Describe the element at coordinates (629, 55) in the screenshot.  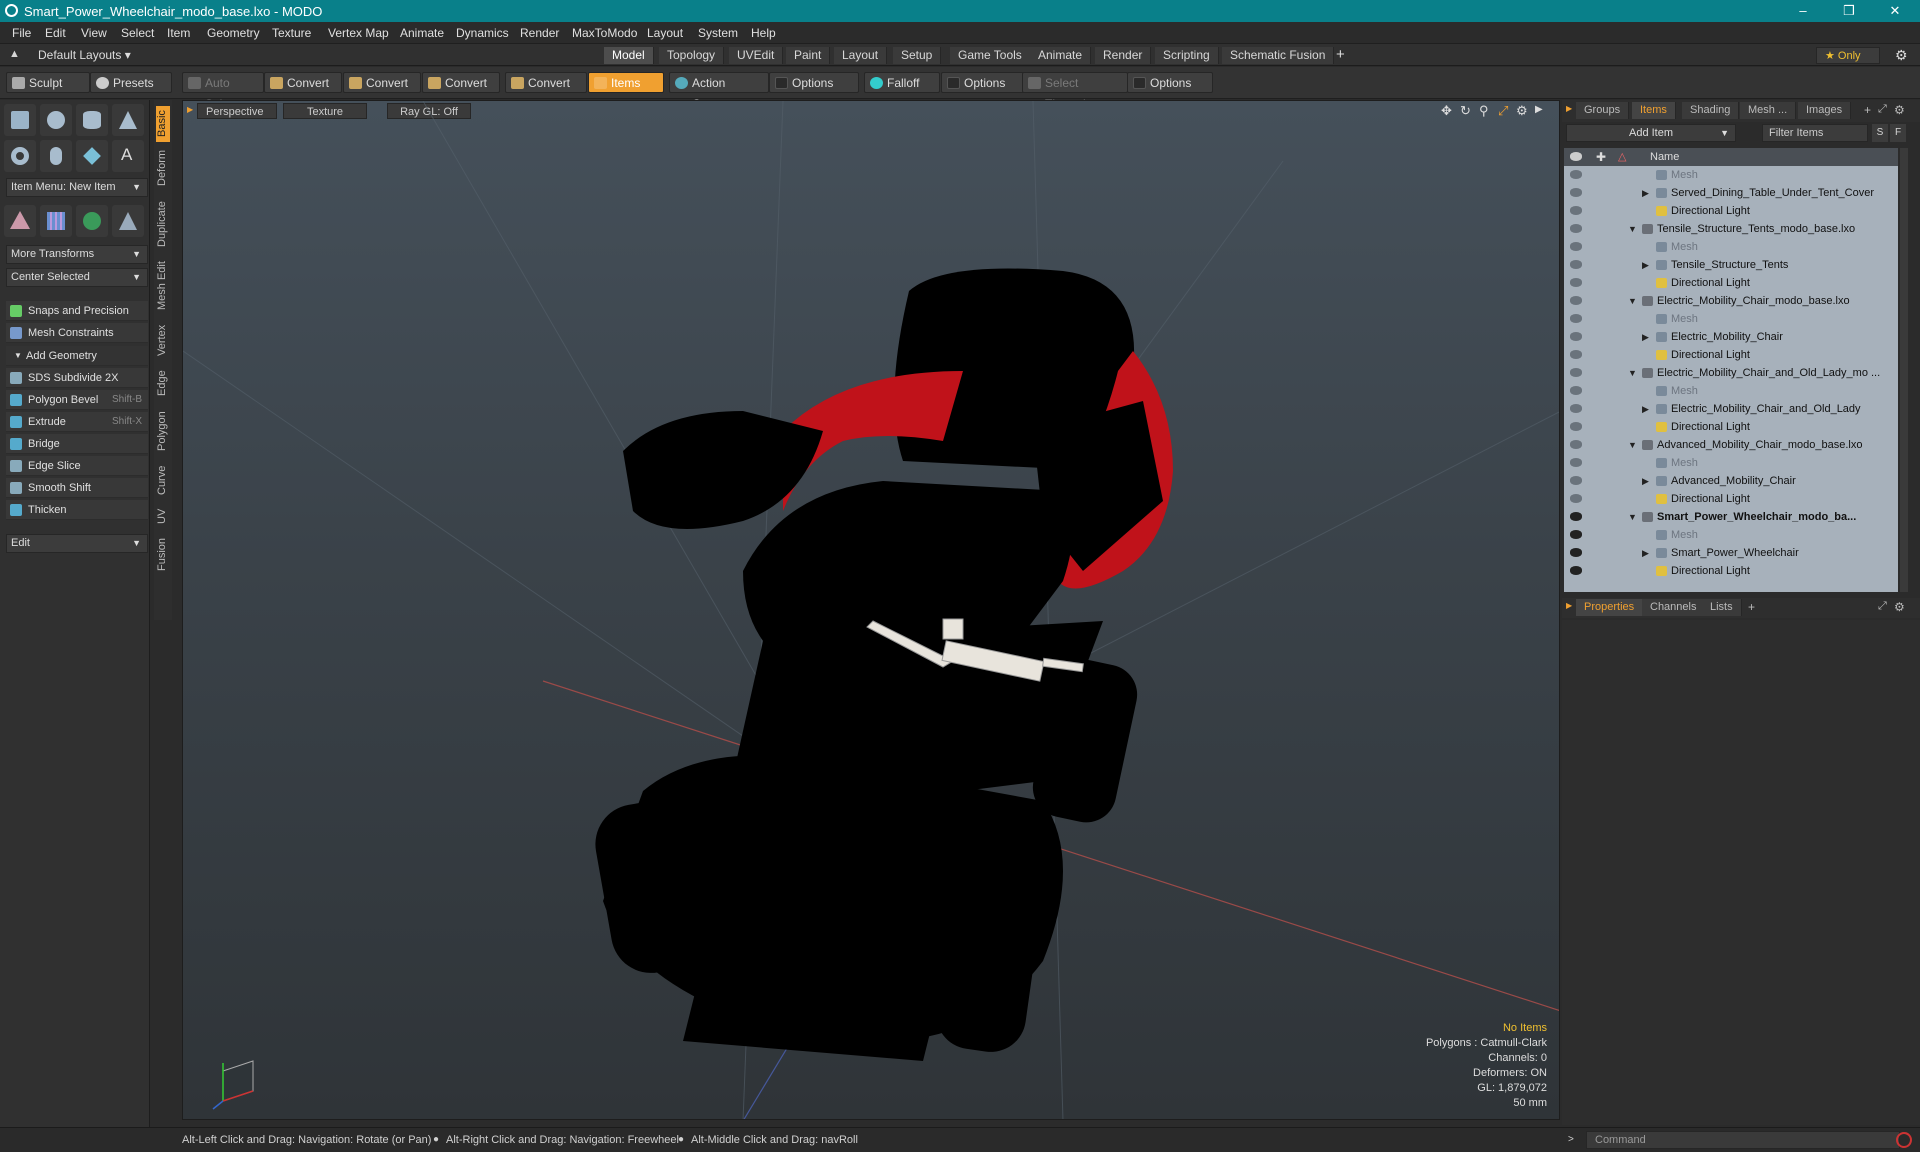
I see `tab-model: Model` at that location.